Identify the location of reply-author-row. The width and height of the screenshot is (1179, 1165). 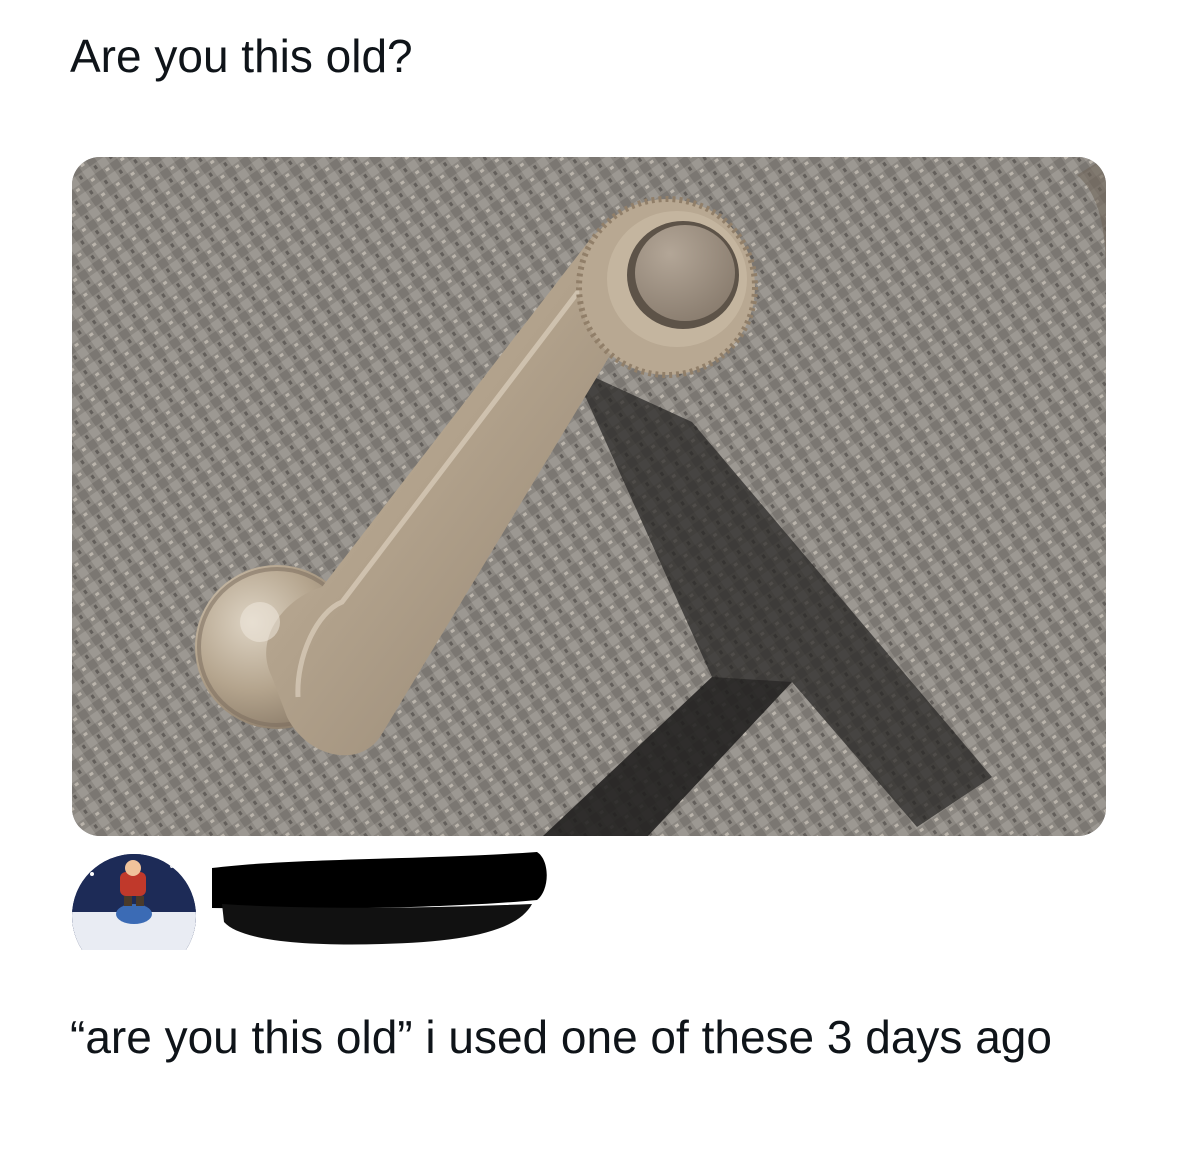
(372, 900).